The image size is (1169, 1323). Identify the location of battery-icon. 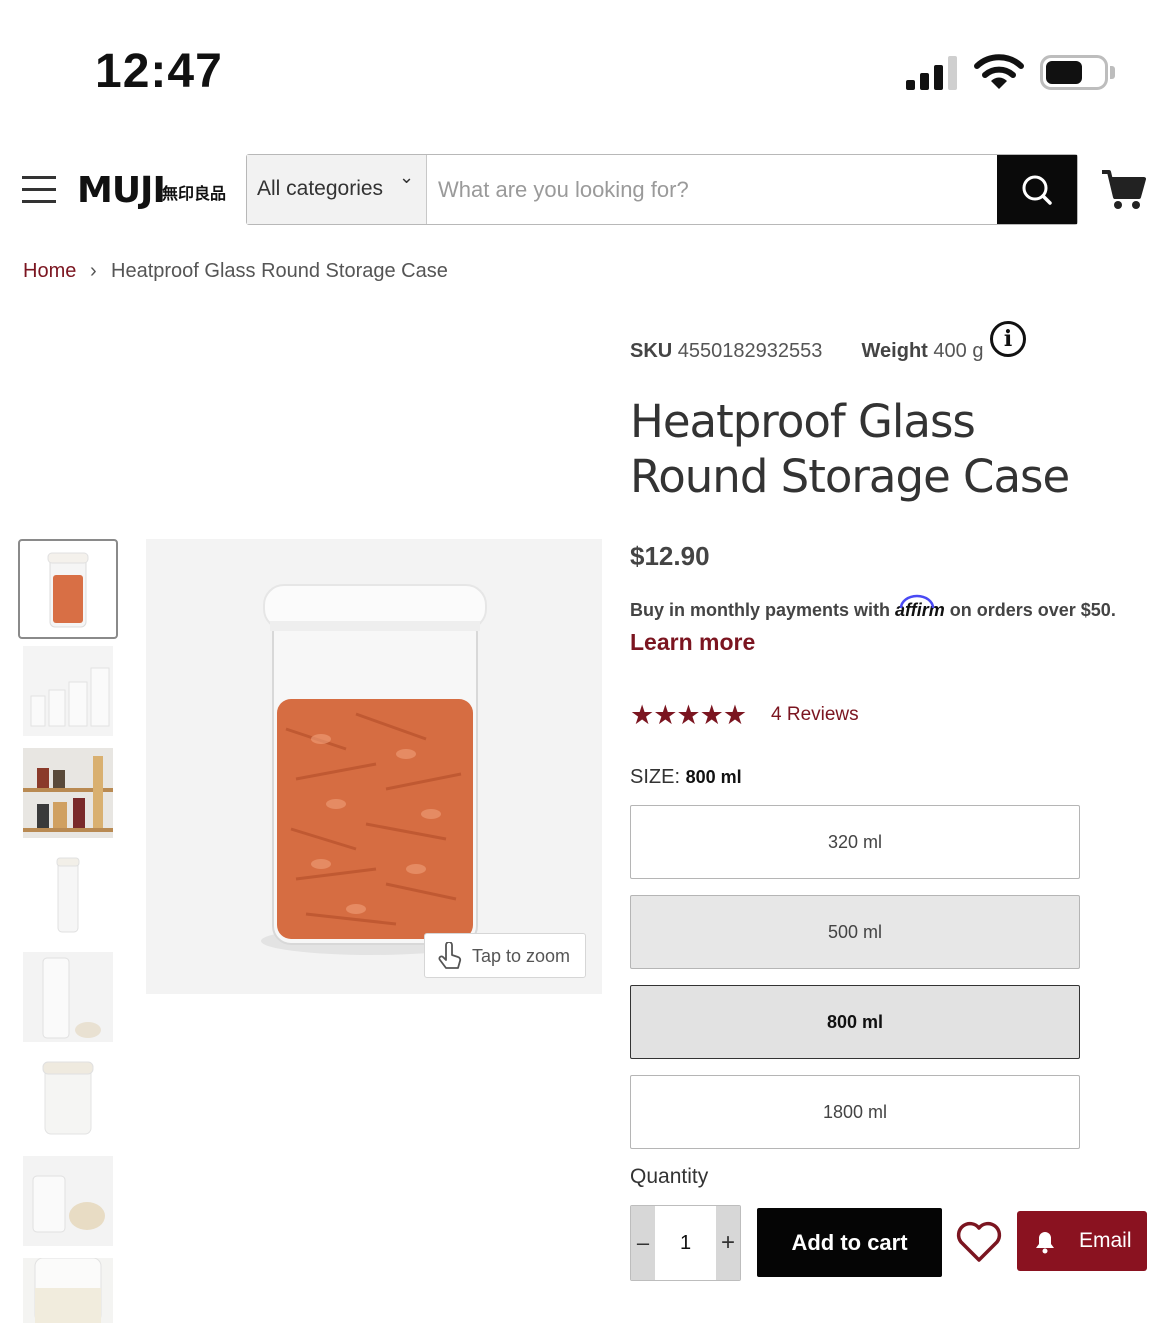
(1074, 72).